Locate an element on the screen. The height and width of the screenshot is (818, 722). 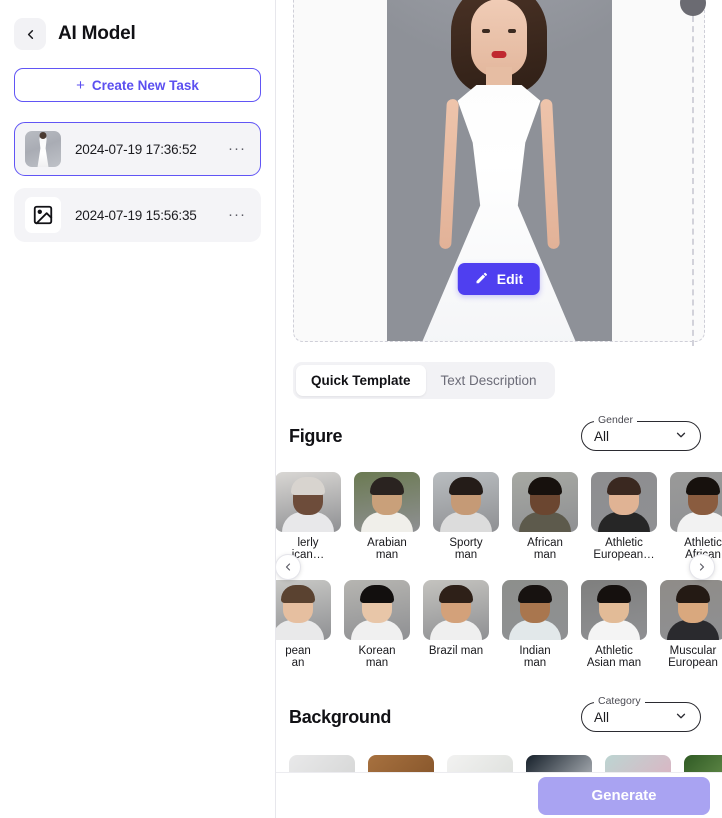
figure-card-label-line2: European is located at coordinates (693, 663).